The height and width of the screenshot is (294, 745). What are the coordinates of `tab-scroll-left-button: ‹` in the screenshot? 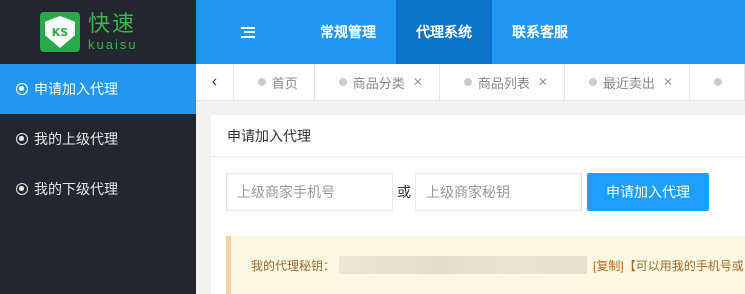 It's located at (215, 82).